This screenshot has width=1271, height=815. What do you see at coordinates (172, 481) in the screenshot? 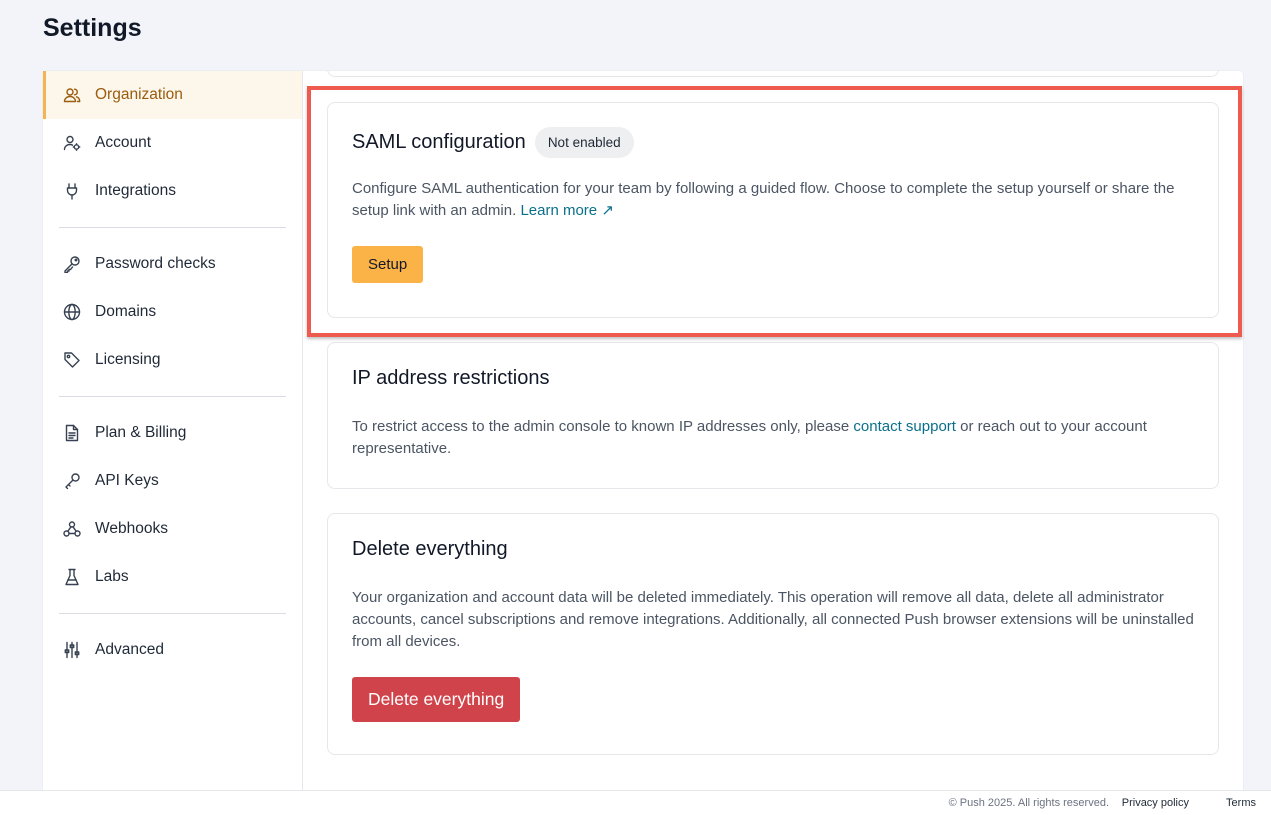
I see `sidebar-item-api-keys: API Keys` at bounding box center [172, 481].